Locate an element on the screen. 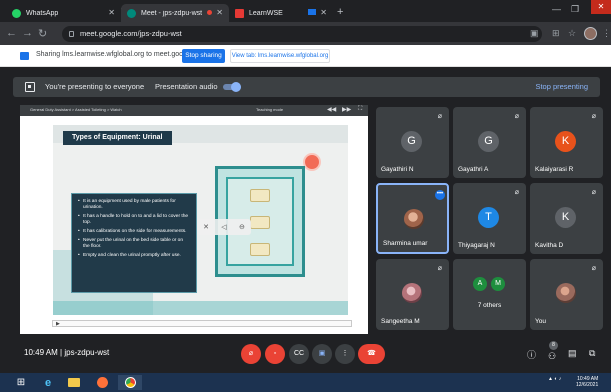  restore-icon: ❐ is located at coordinates (575, 9).